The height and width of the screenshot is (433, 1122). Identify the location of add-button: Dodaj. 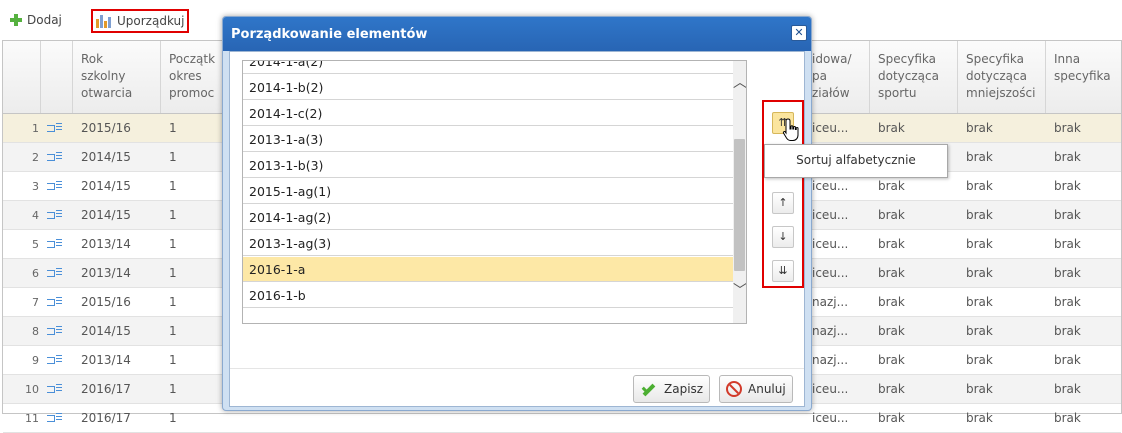
(36, 20).